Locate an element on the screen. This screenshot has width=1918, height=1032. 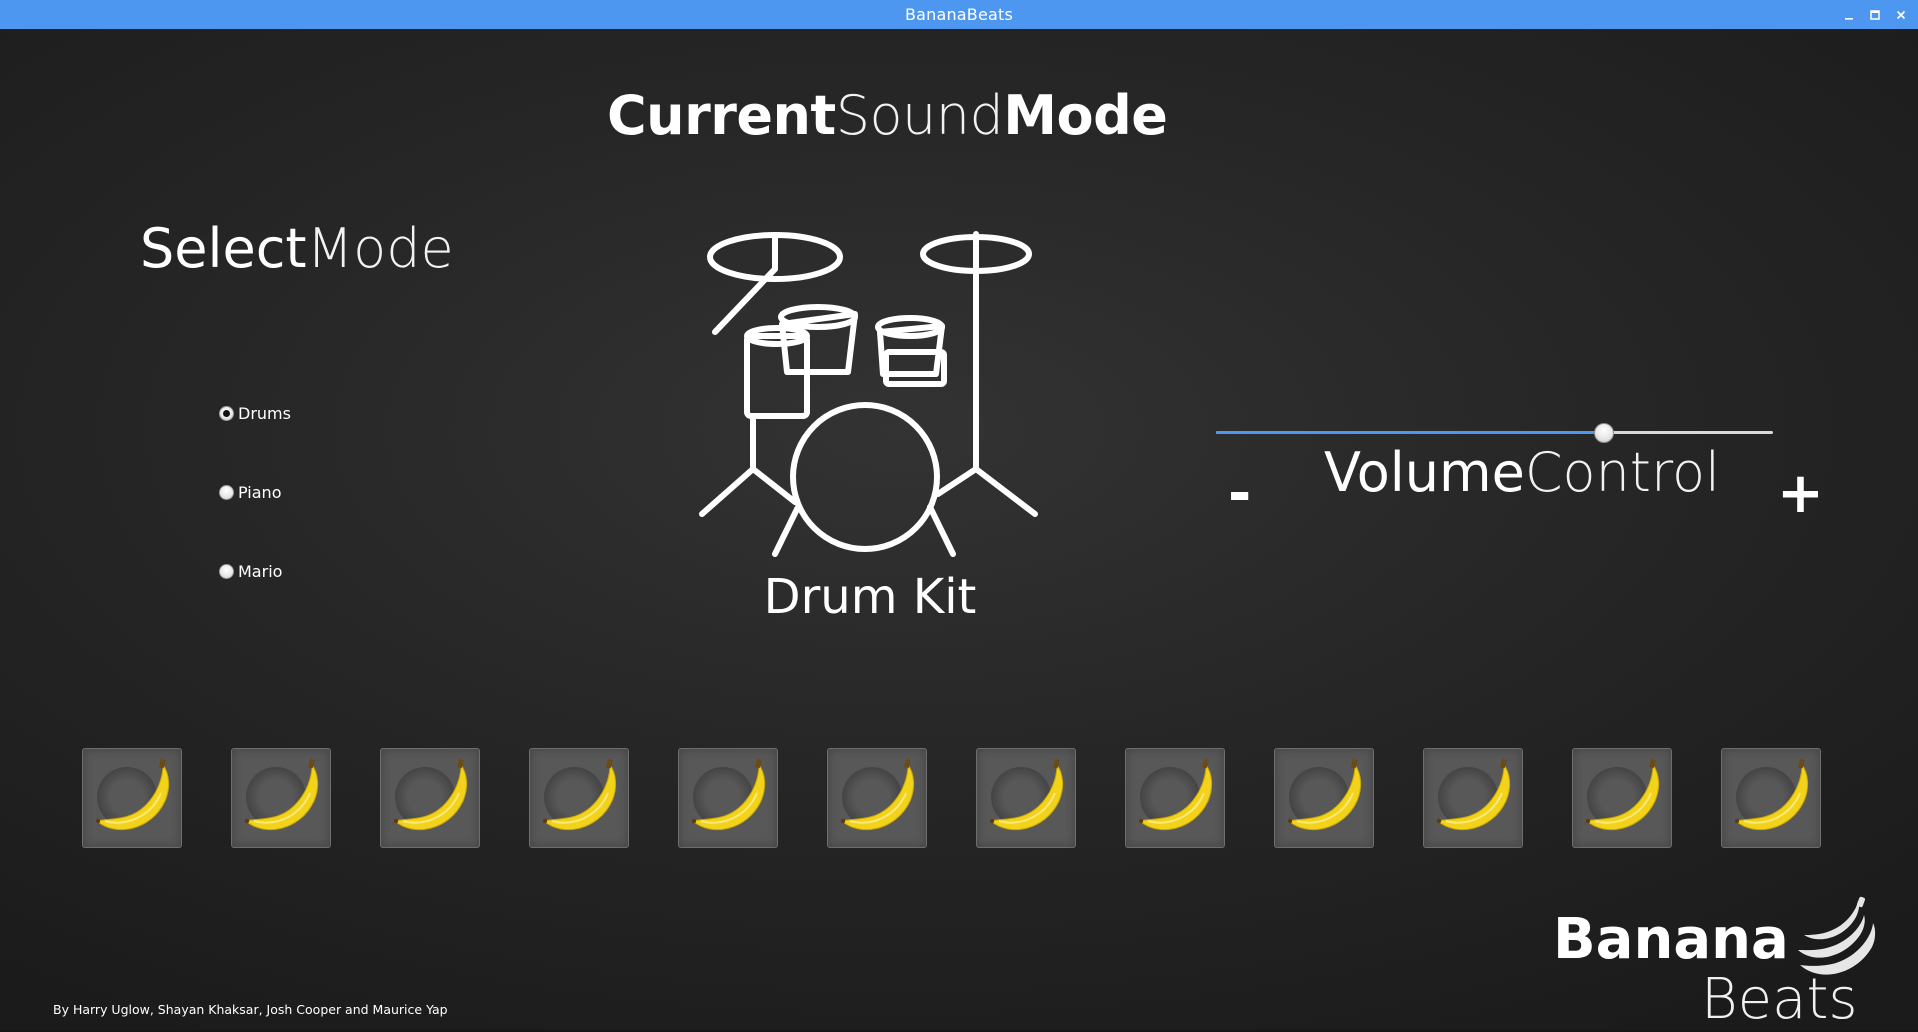
close-button is located at coordinates (1901, 15).